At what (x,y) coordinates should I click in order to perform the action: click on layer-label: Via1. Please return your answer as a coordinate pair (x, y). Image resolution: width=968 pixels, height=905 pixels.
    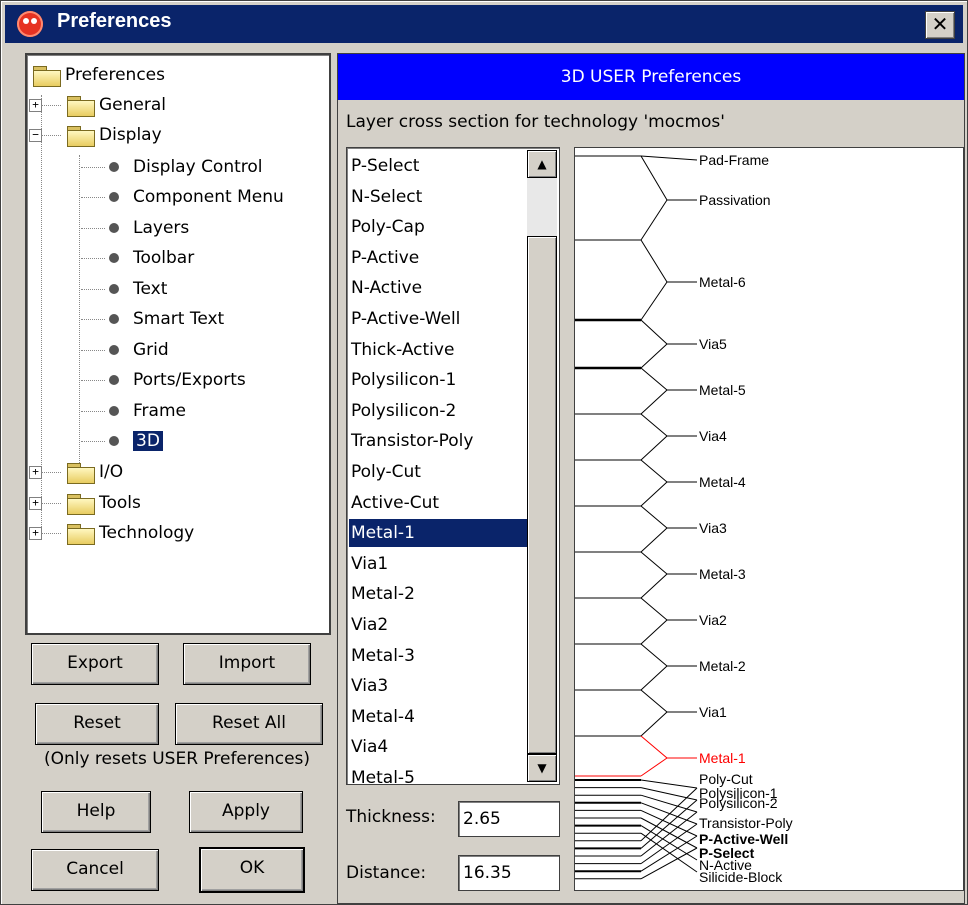
    Looking at the image, I should click on (713, 712).